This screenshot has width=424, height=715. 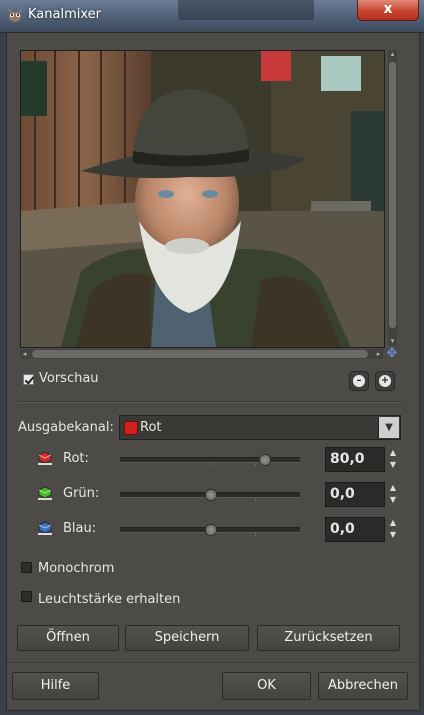 What do you see at coordinates (76, 568) in the screenshot?
I see `monochrome-label: Monochrom` at bounding box center [76, 568].